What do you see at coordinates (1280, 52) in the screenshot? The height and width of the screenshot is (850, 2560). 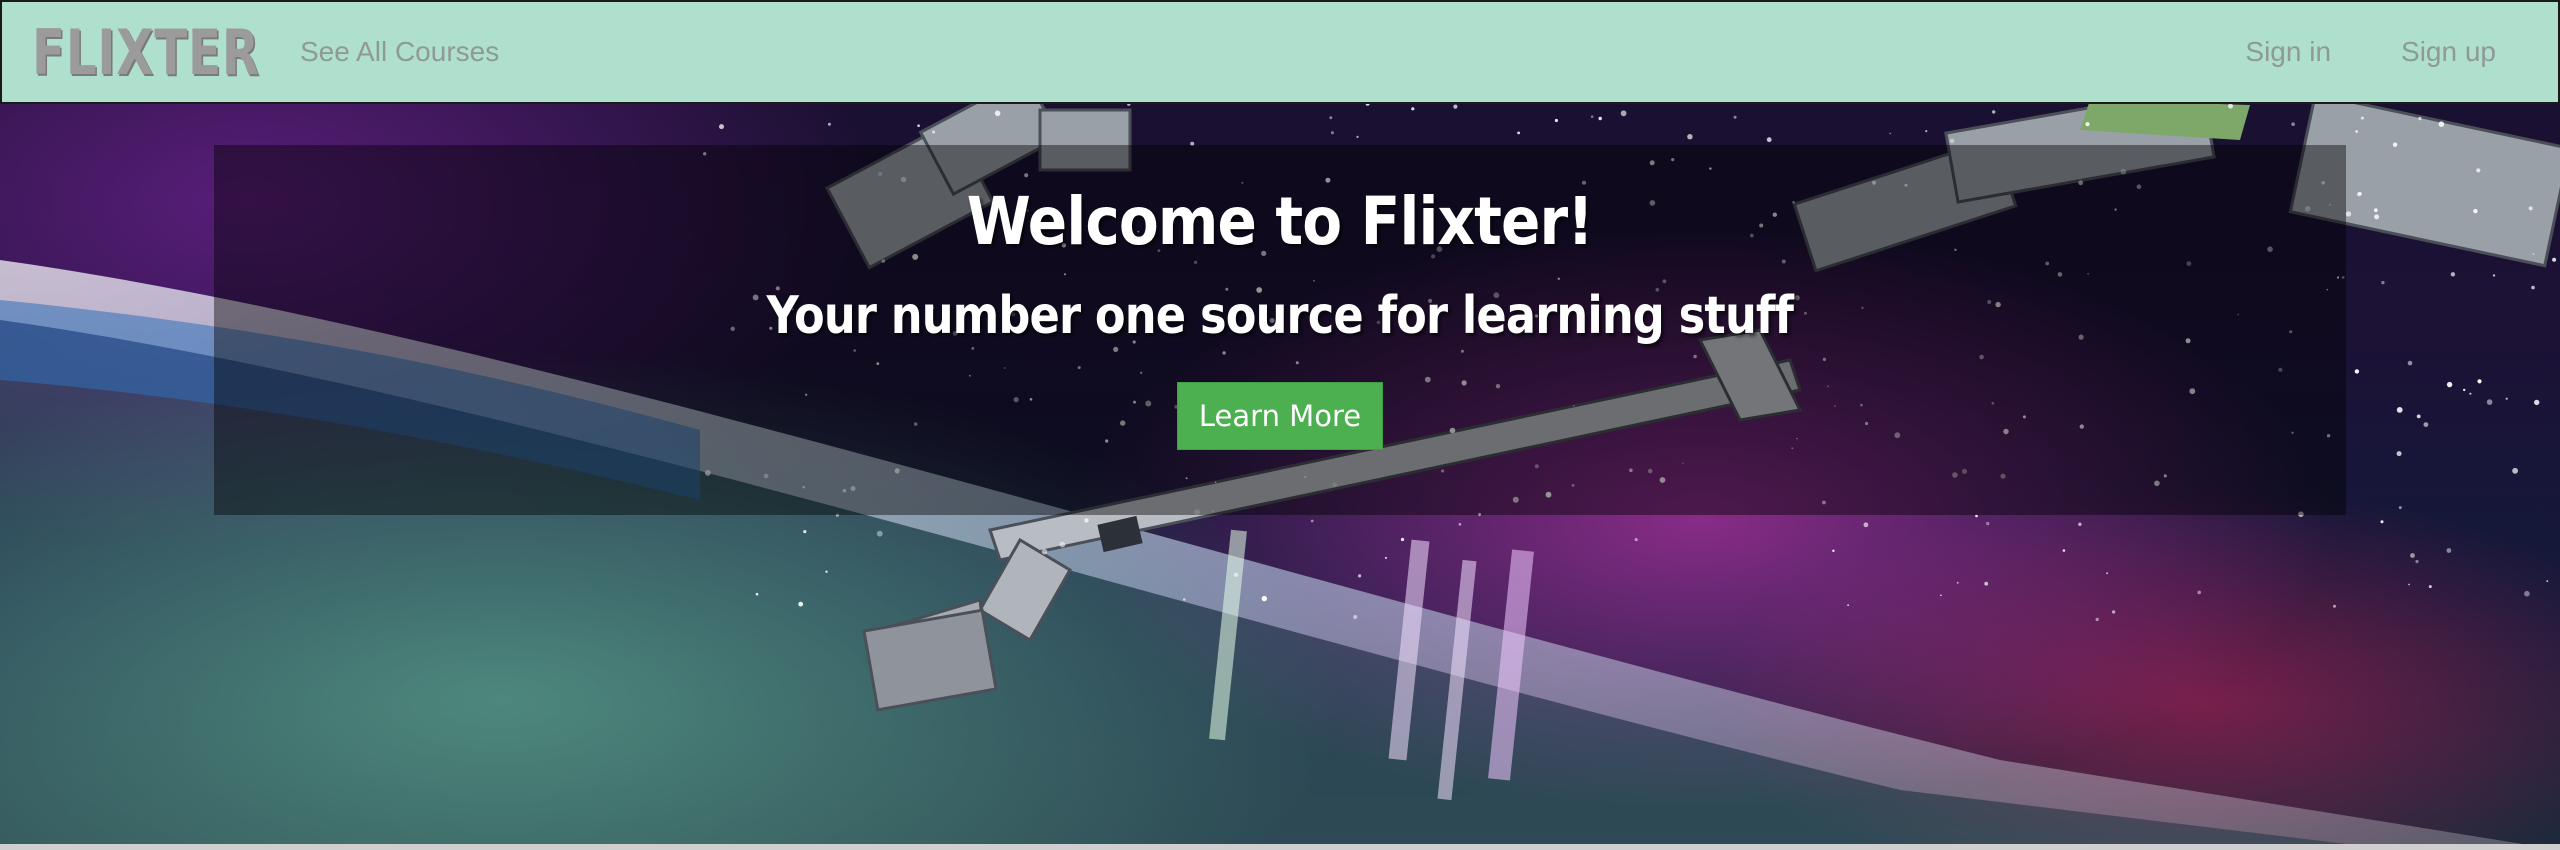 I see `top-navbar: FLIXTER See All Courses Sign in Sign up` at bounding box center [1280, 52].